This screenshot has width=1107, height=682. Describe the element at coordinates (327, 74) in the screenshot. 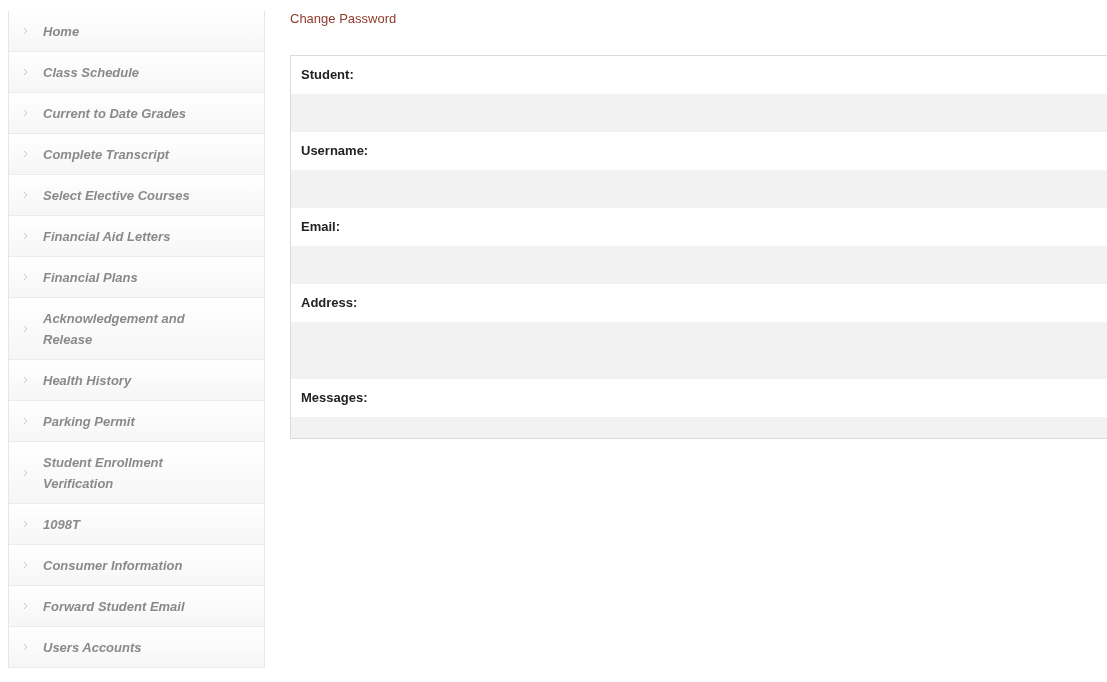

I see `field-label: Student:` at that location.